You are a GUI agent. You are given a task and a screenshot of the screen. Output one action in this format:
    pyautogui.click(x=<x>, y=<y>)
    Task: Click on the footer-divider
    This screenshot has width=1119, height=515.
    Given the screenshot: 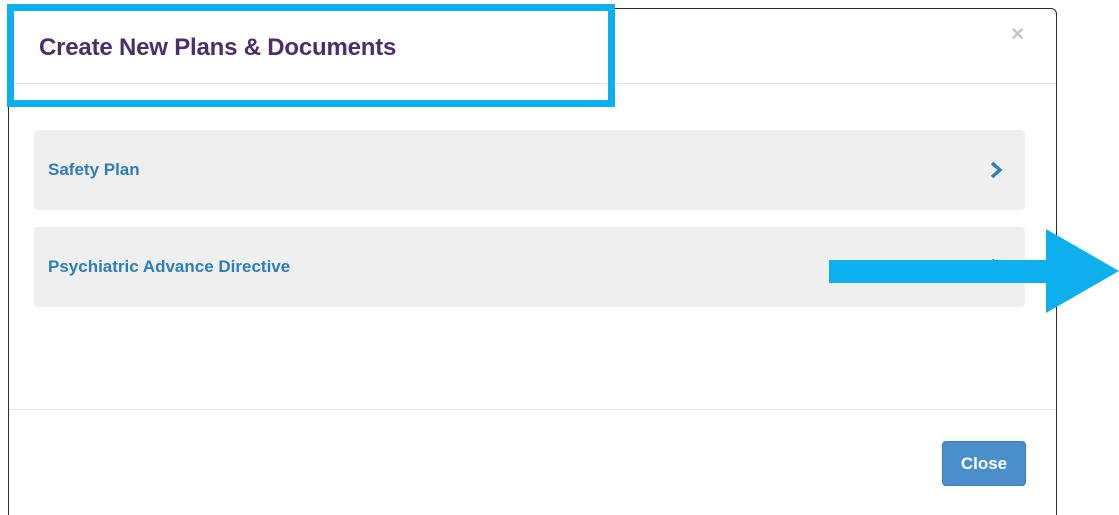 What is the action you would take?
    pyautogui.click(x=532, y=409)
    